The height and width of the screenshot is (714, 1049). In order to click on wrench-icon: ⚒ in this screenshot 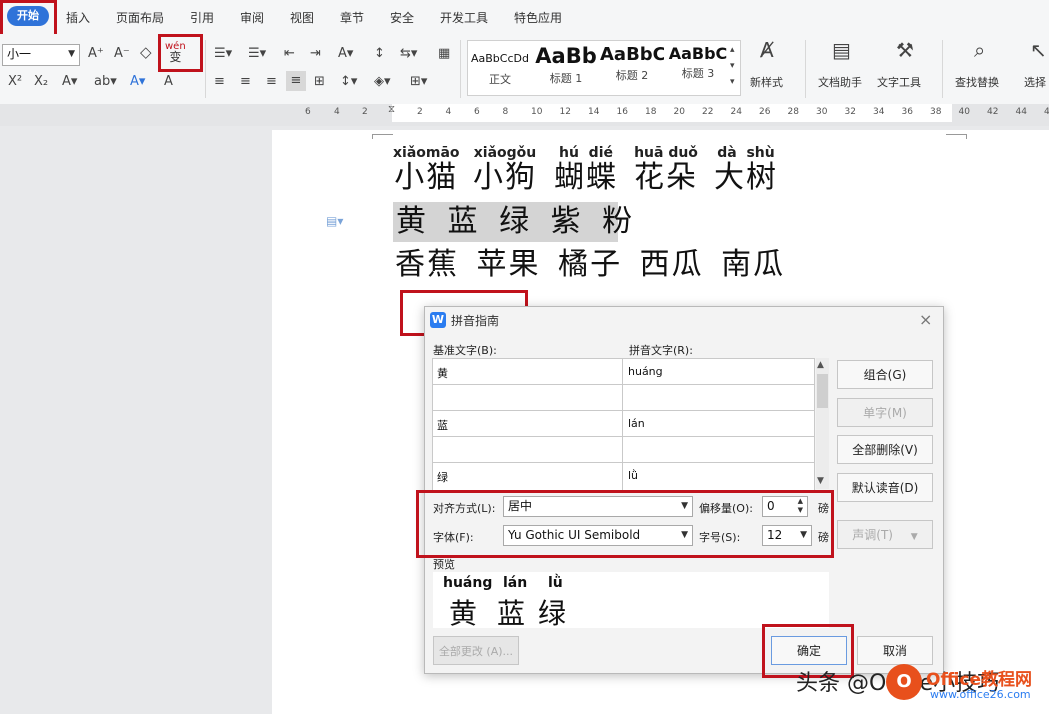, I will do `click(905, 50)`.